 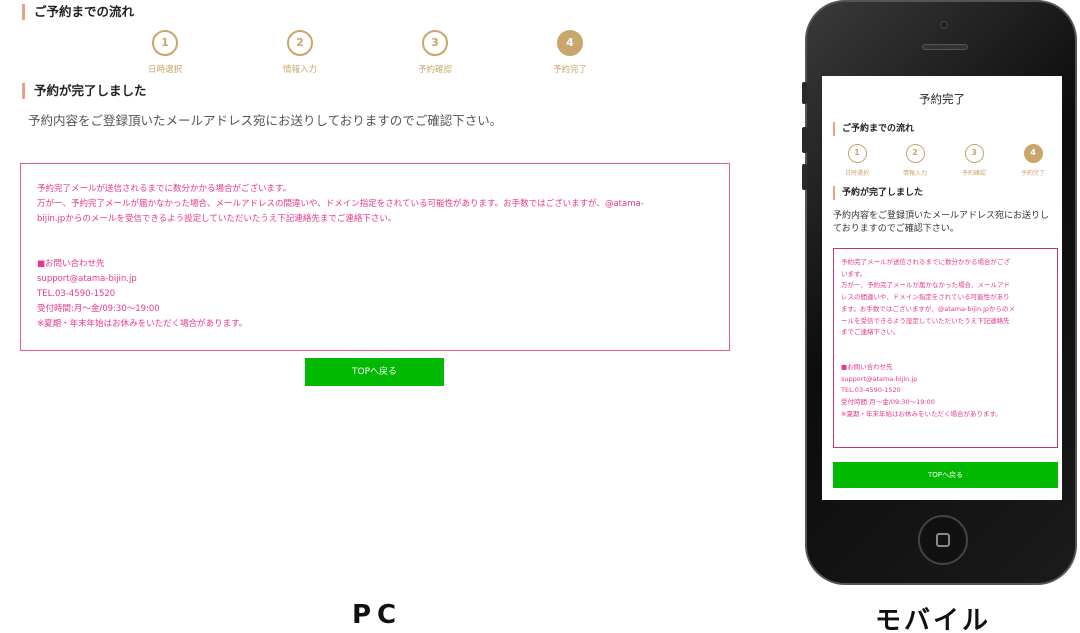 What do you see at coordinates (78, 12) in the screenshot?
I see `flow-heading: ご予約までの流れ` at bounding box center [78, 12].